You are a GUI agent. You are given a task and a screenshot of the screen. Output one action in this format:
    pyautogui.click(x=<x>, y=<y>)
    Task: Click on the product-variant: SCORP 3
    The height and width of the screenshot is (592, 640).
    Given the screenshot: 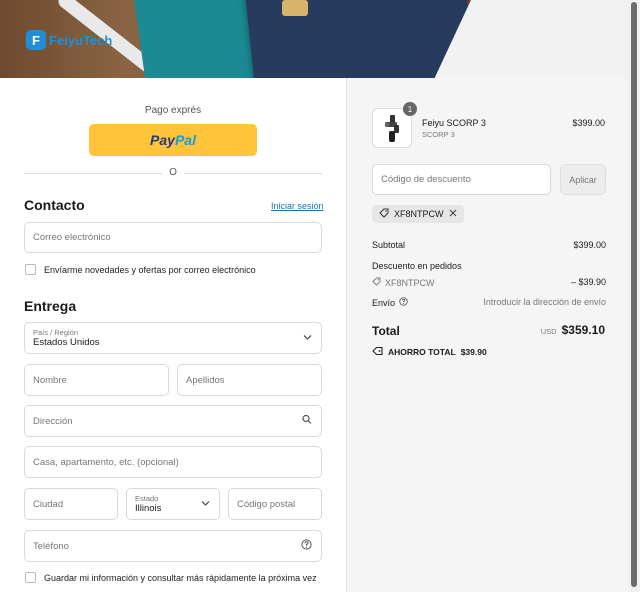 What is the action you would take?
    pyautogui.click(x=438, y=134)
    